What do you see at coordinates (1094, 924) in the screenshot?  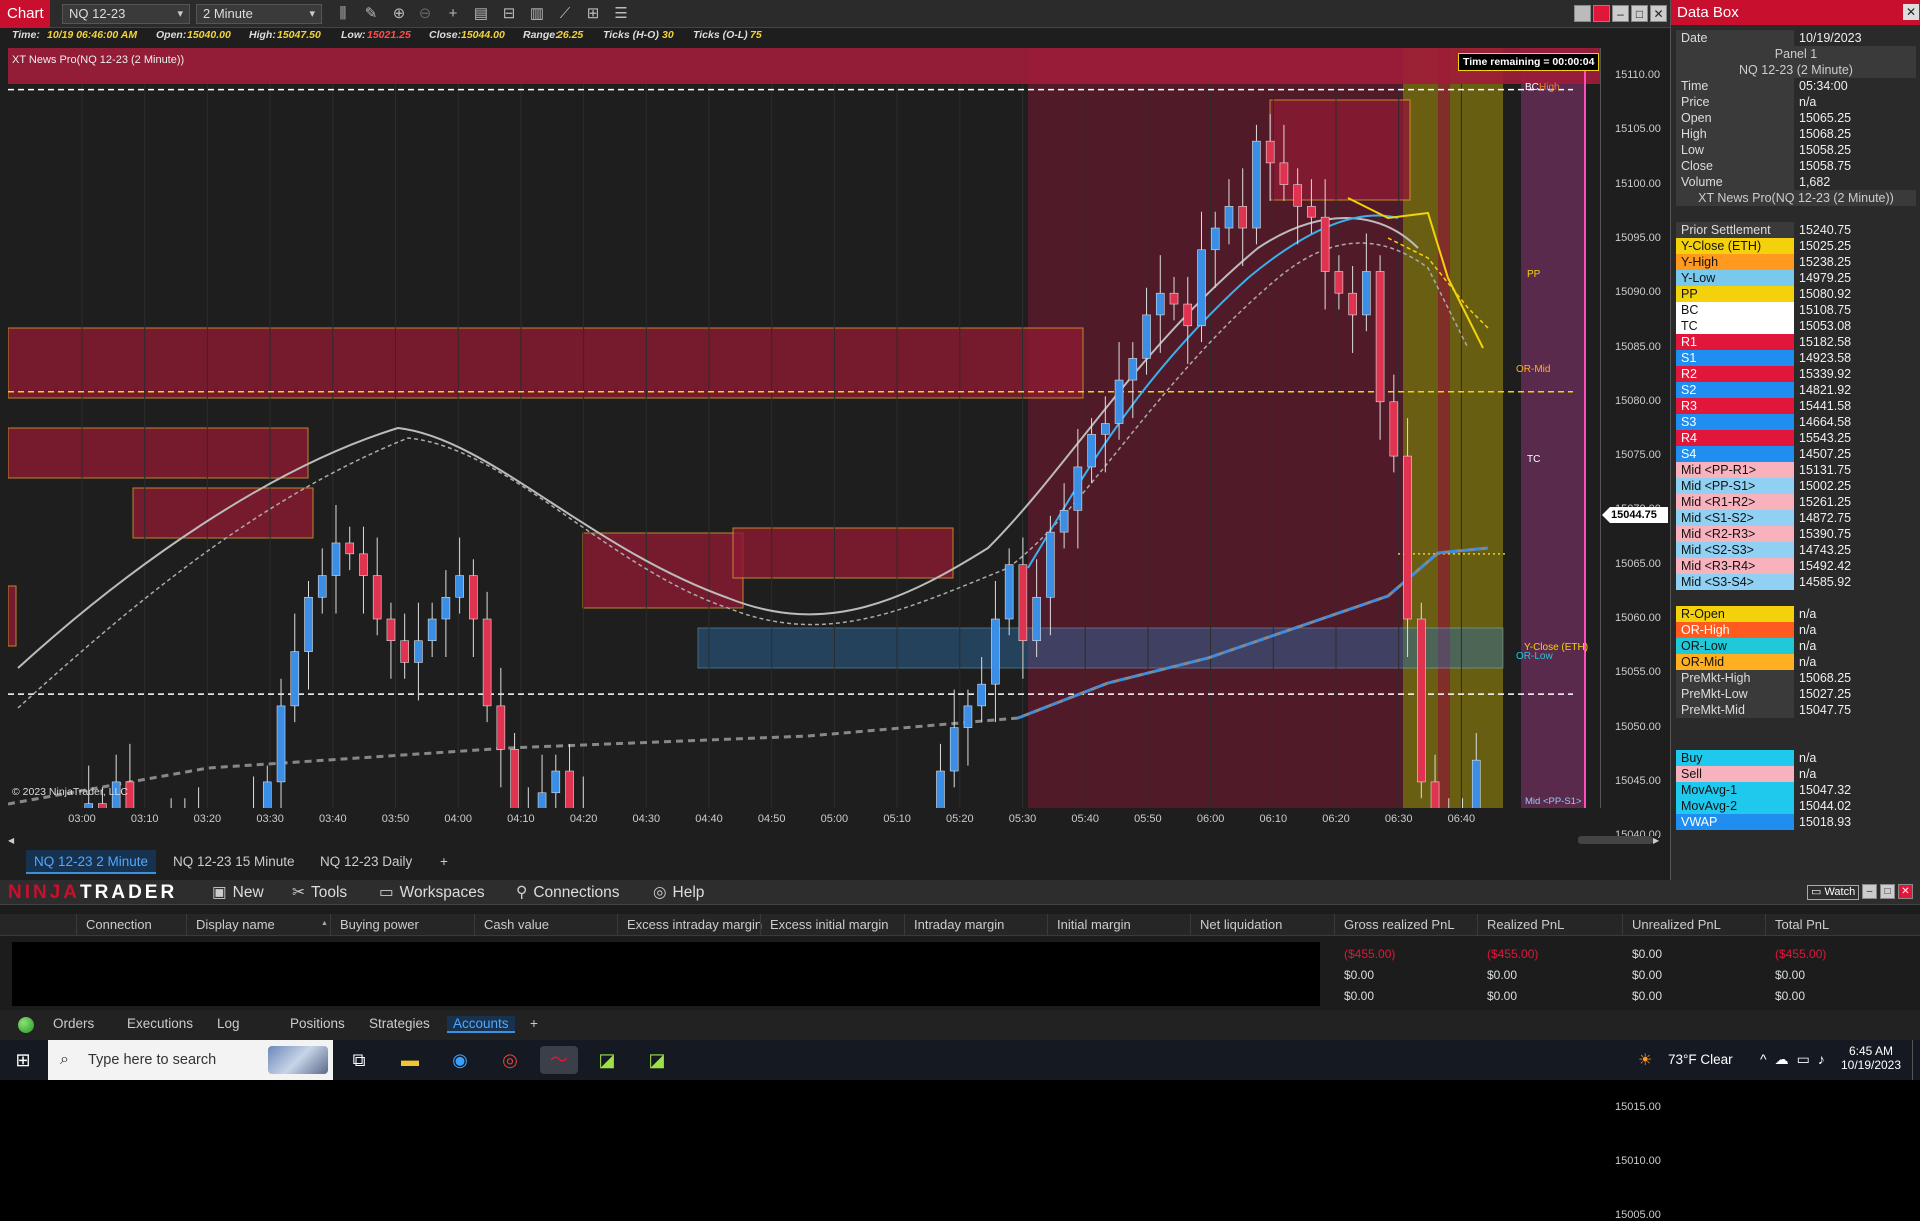 I see `column-header: Initial margin` at bounding box center [1094, 924].